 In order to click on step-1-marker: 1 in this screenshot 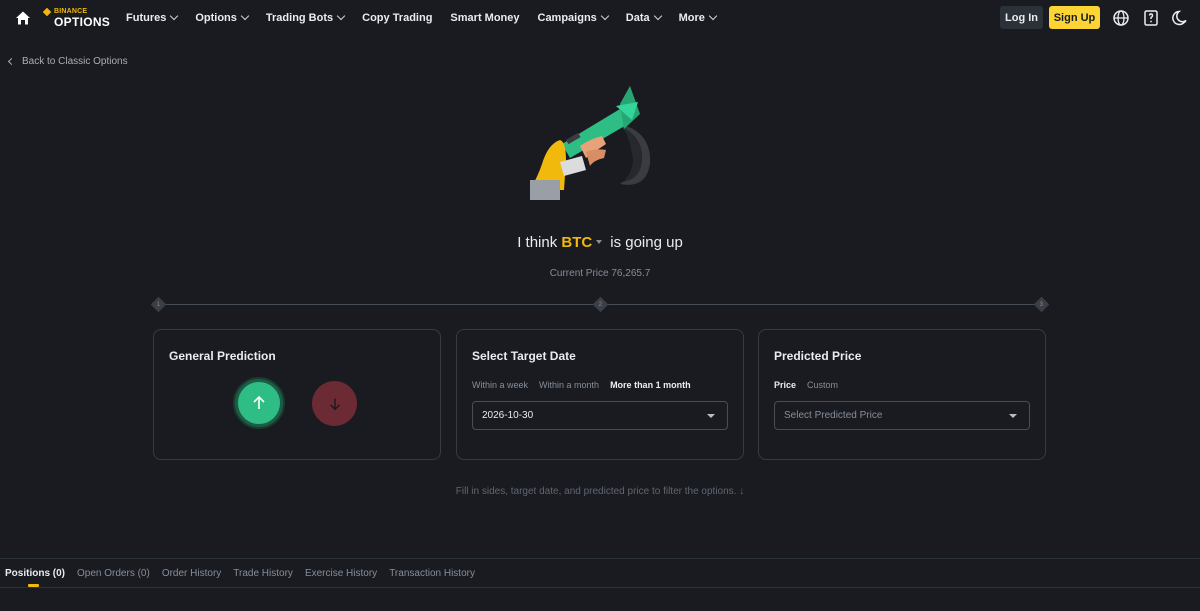, I will do `click(158, 304)`.